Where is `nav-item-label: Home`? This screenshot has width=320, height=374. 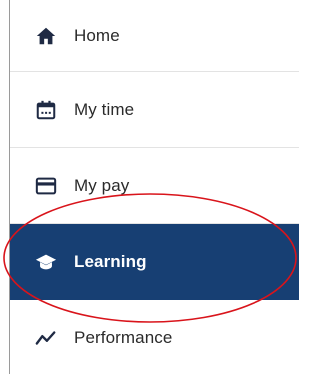
nav-item-label: Home is located at coordinates (97, 35).